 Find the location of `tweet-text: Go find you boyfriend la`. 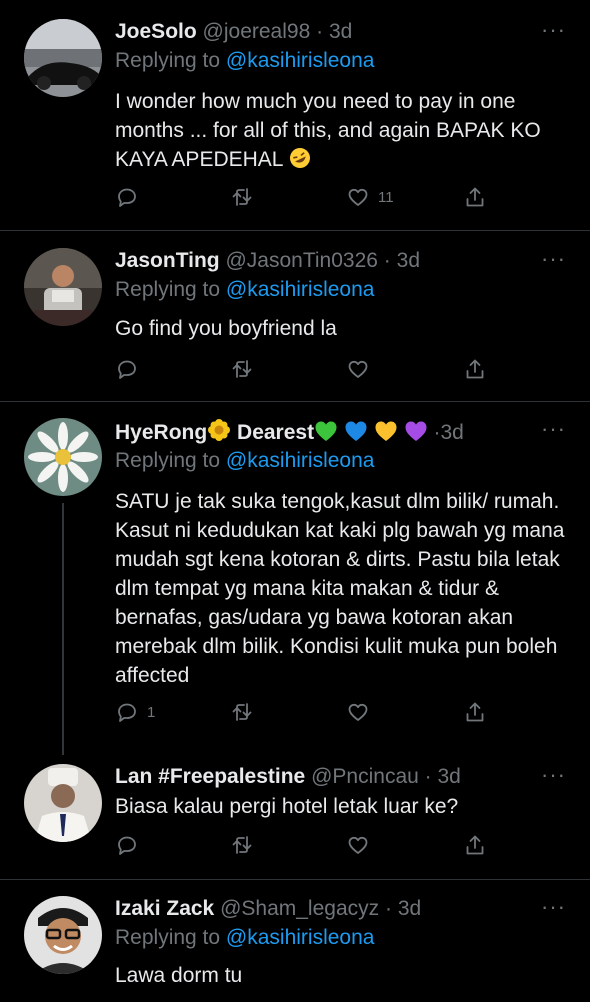

tweet-text: Go find you boyfriend la is located at coordinates (226, 328).